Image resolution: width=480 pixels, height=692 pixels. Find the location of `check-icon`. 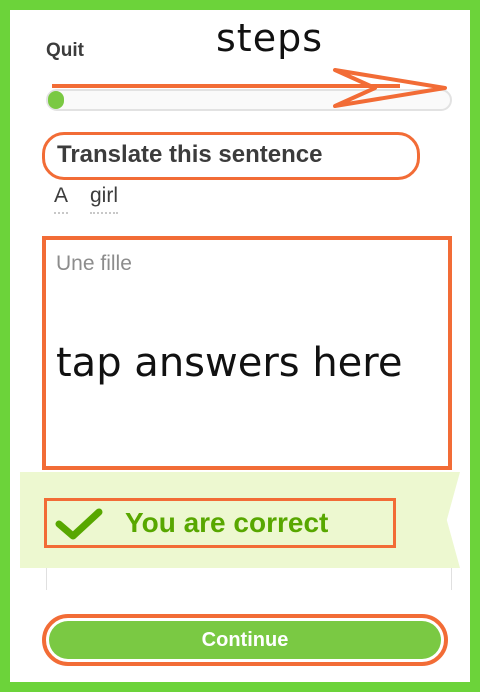

check-icon is located at coordinates (79, 524).